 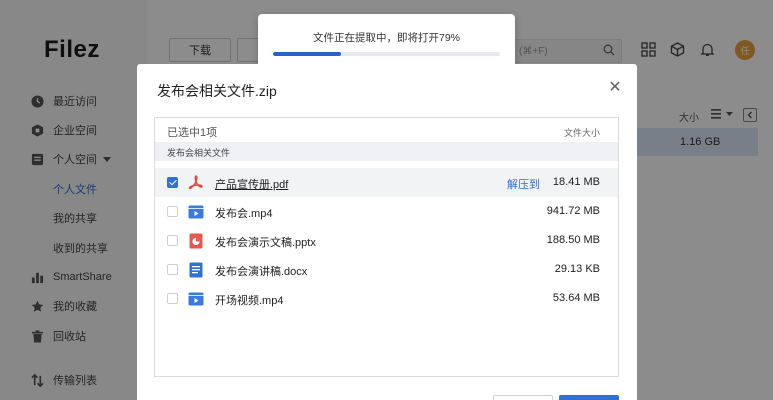 What do you see at coordinates (386, 269) in the screenshot?
I see `list-item: 发布会演讲稿.docx 29.13 KB` at bounding box center [386, 269].